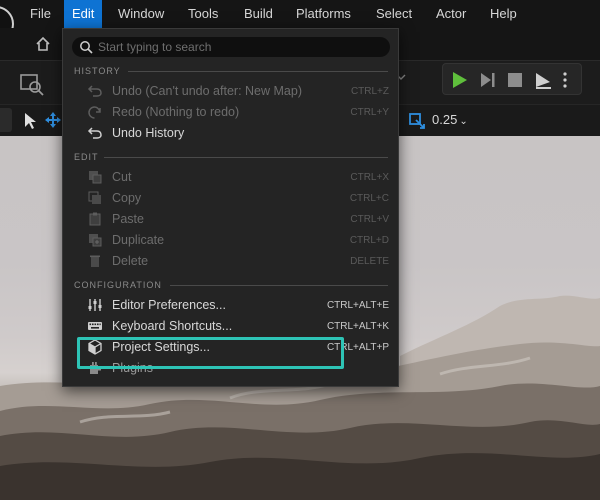  Describe the element at coordinates (230, 347) in the screenshot. I see `menu-item-project-settings: Project Settings... CTRL+ALT+P` at that location.